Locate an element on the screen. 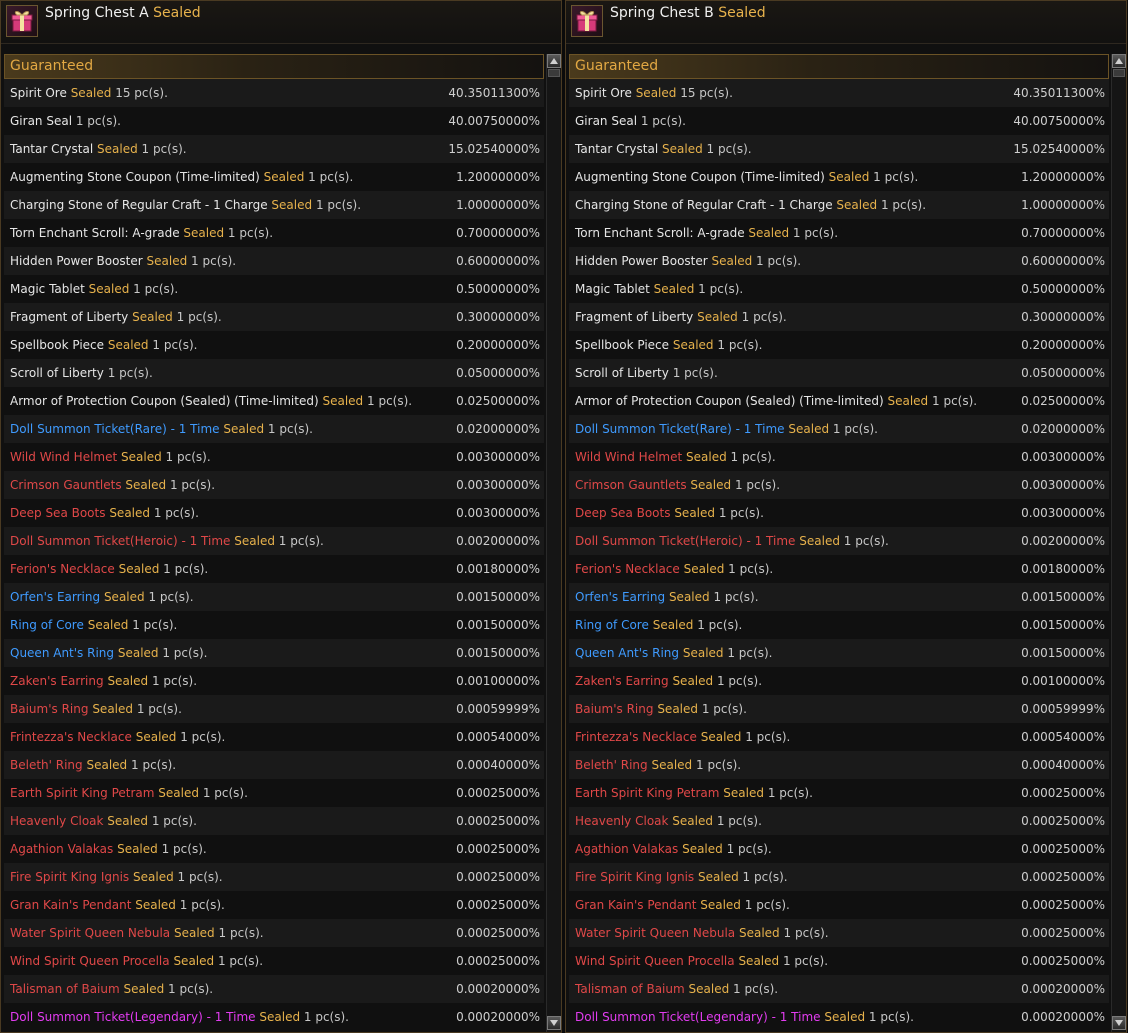 This screenshot has height=1033, width=1128. item-name: Queen Ant's Ring is located at coordinates (627, 653).